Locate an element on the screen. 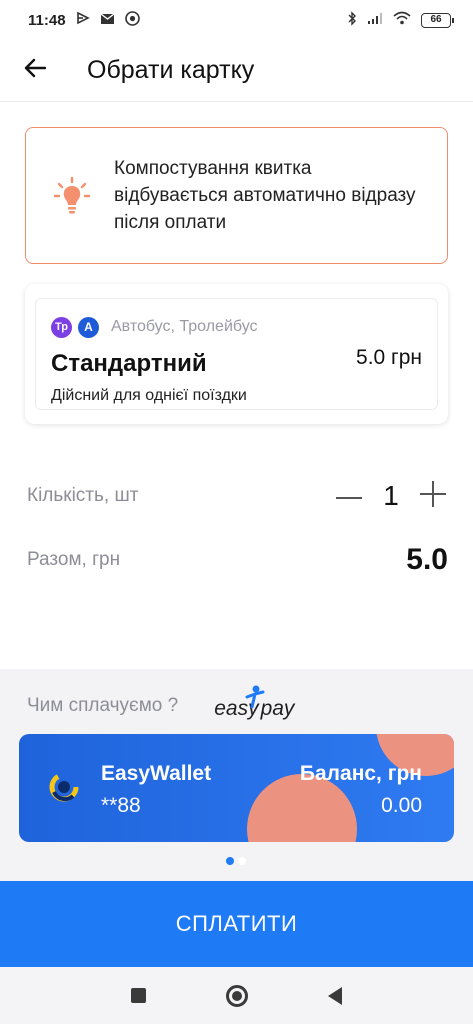  home-button is located at coordinates (237, 995).